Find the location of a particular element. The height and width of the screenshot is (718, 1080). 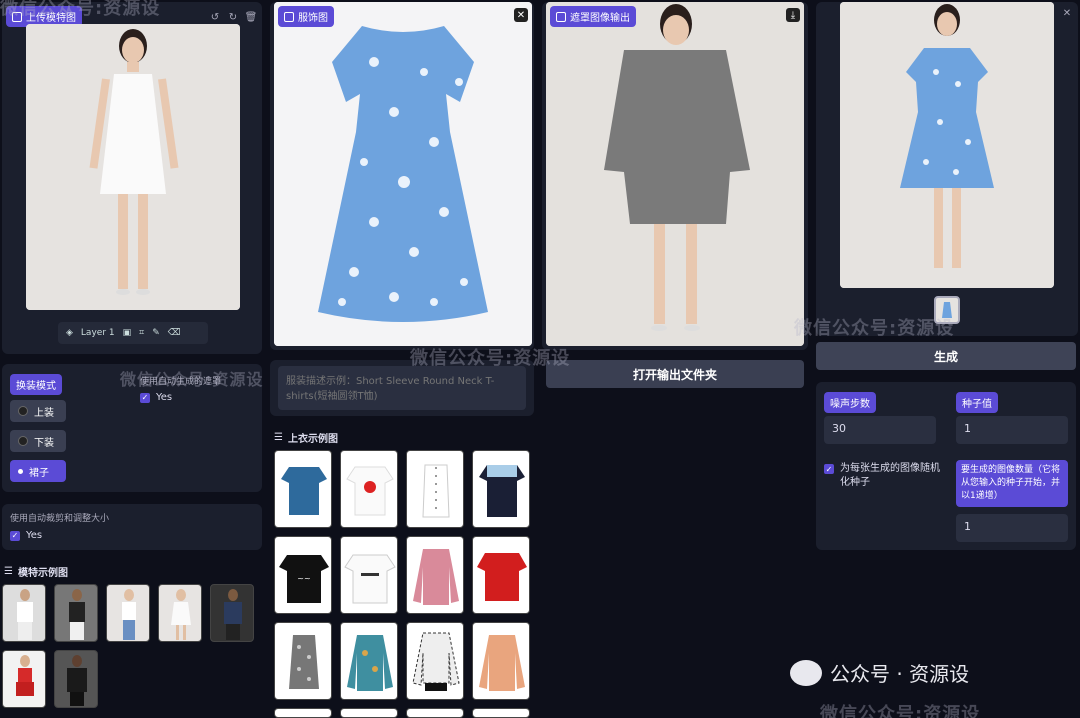

garment-tag: 服饰图 is located at coordinates (306, 16).